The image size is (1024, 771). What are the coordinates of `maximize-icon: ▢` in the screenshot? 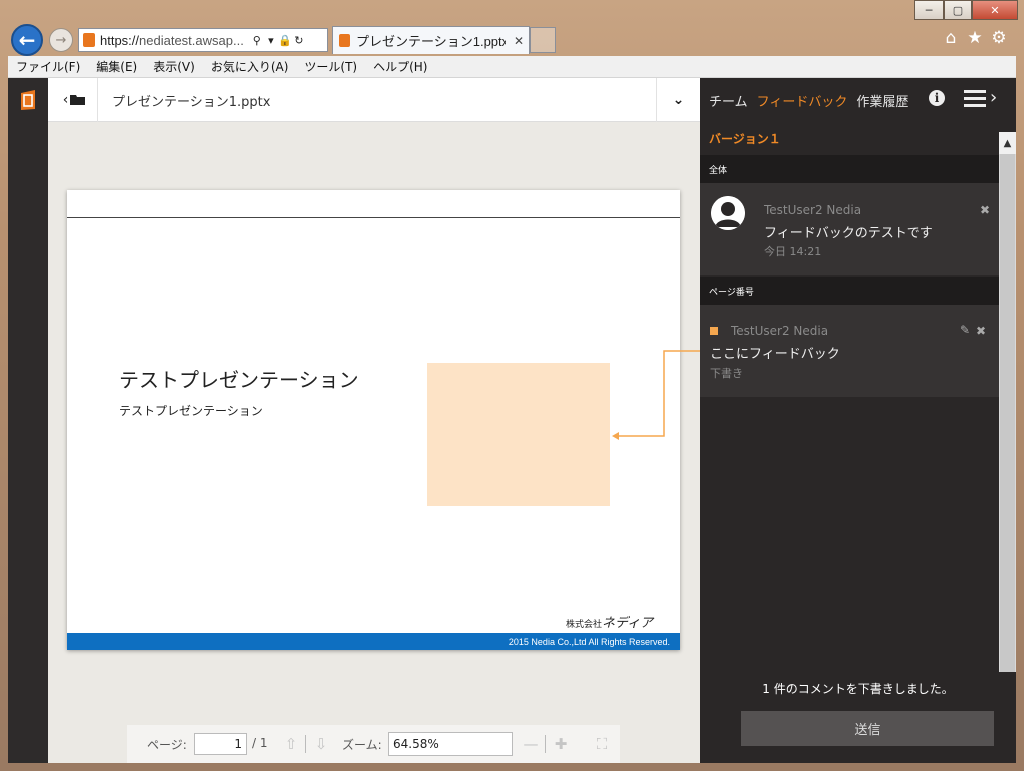 It's located at (958, 10).